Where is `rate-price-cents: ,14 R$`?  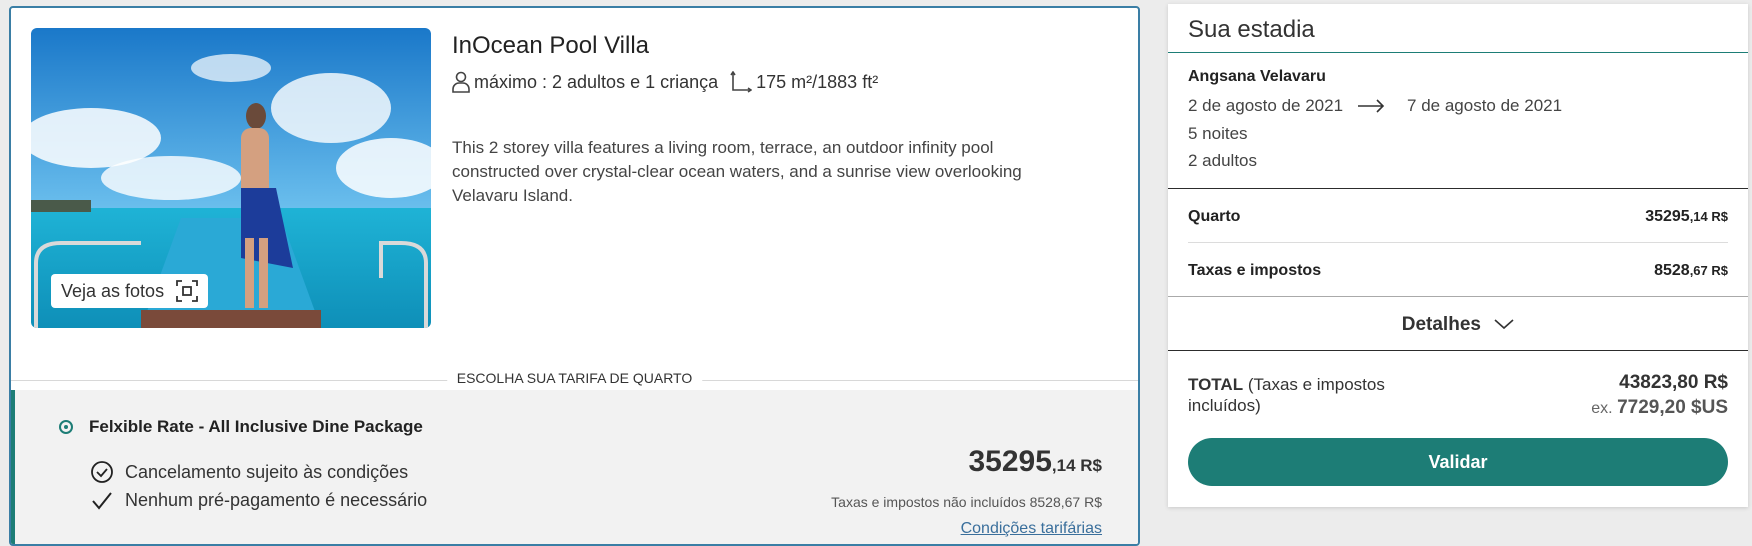 rate-price-cents: ,14 R$ is located at coordinates (1076, 465).